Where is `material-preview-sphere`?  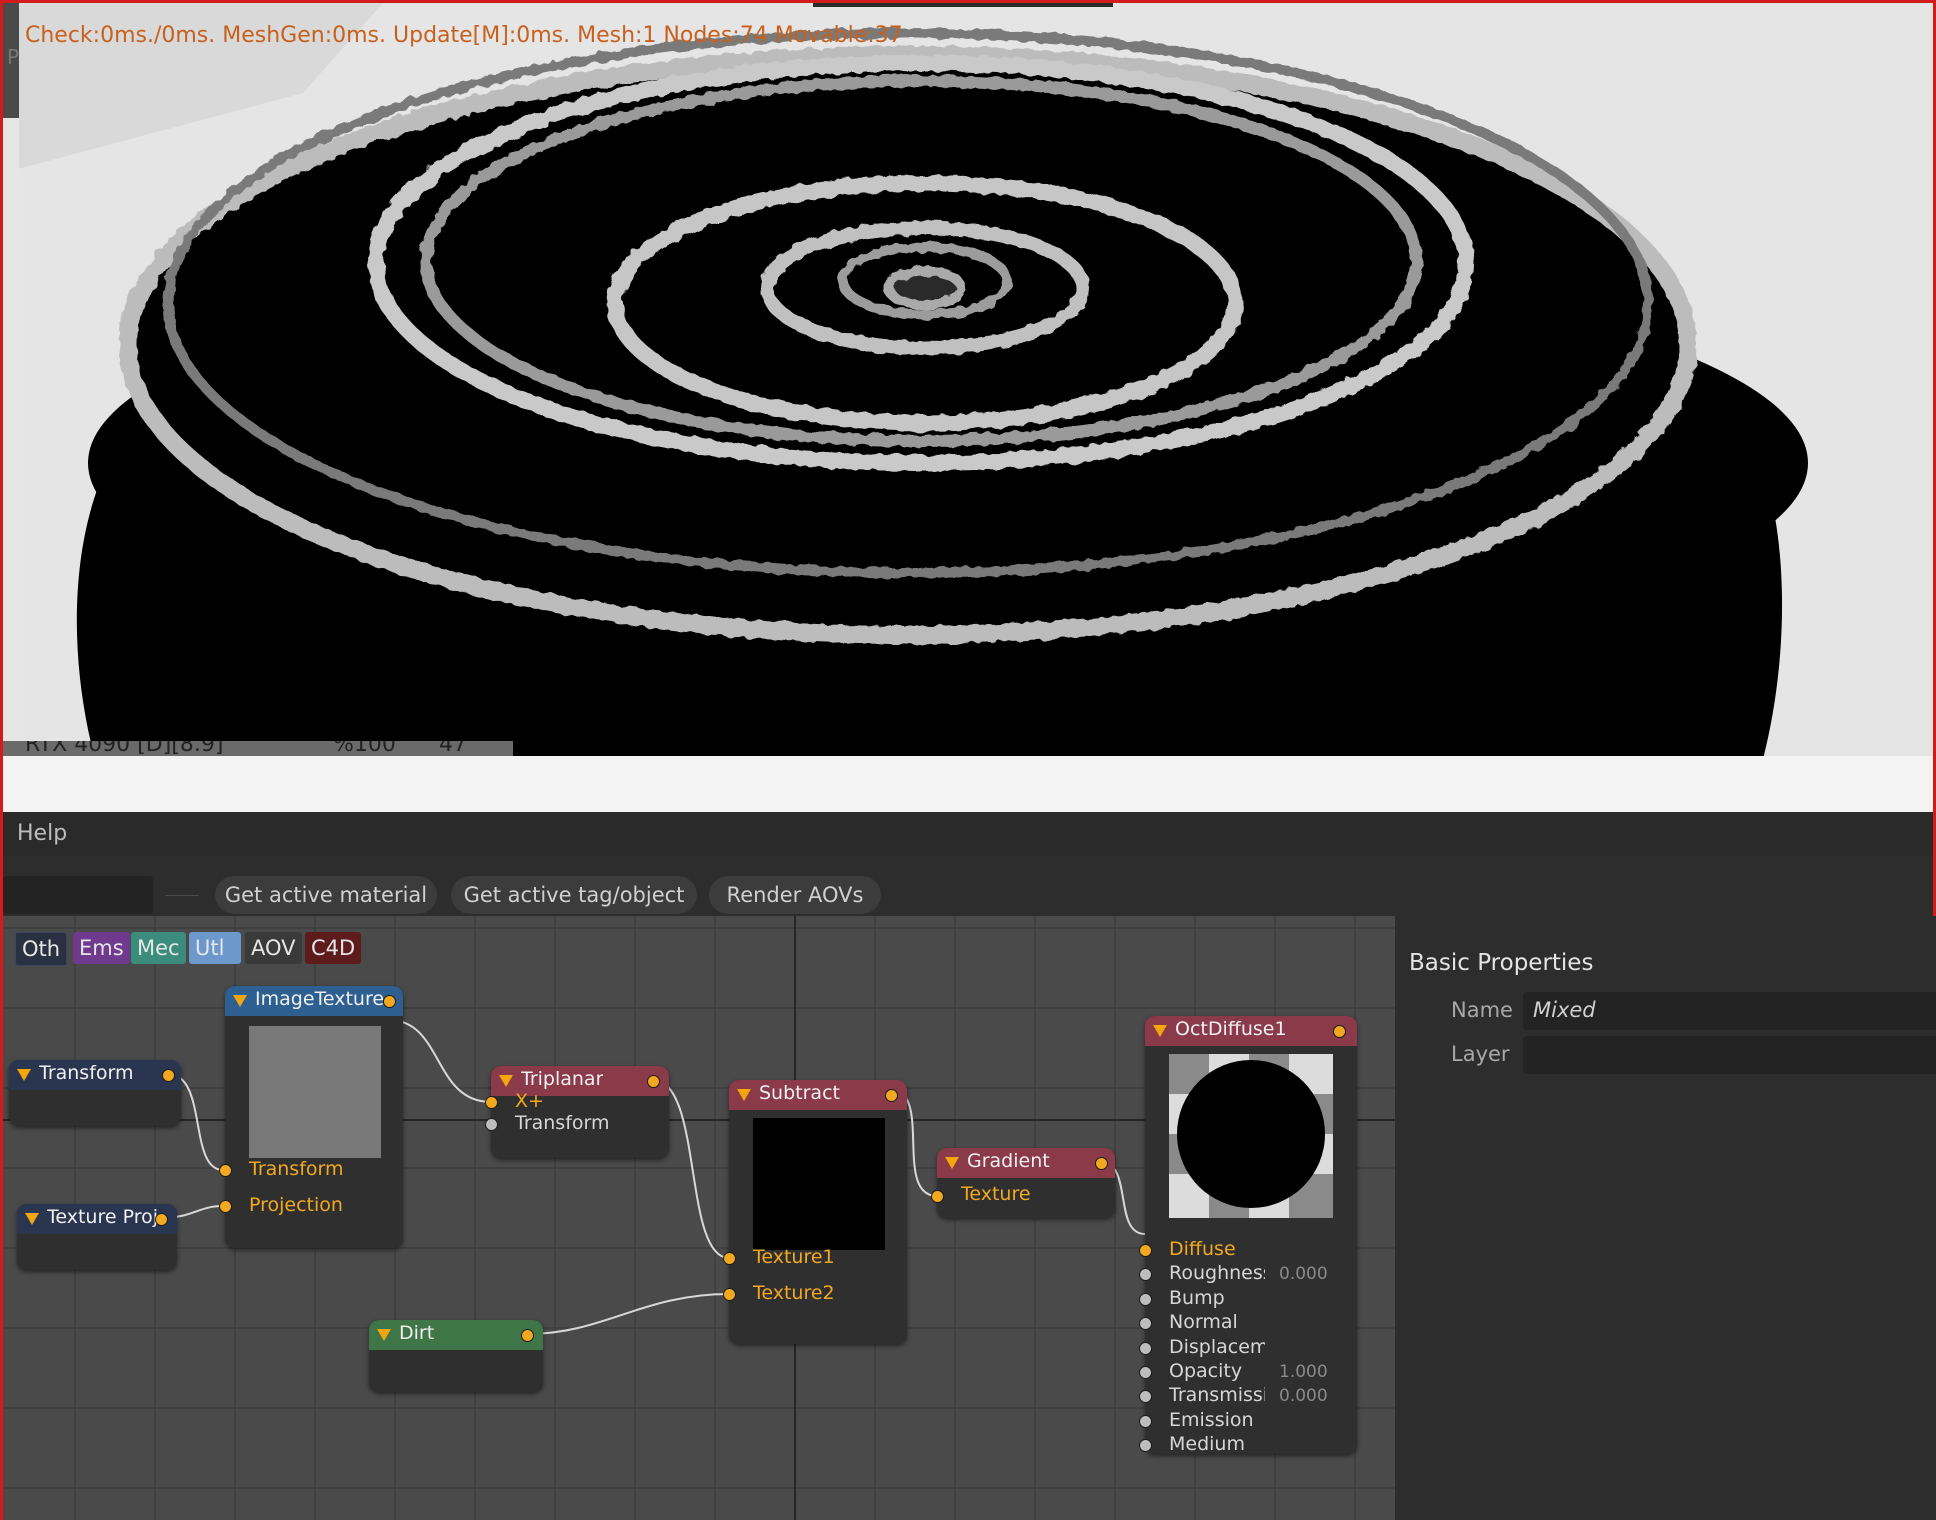 material-preview-sphere is located at coordinates (1251, 1136).